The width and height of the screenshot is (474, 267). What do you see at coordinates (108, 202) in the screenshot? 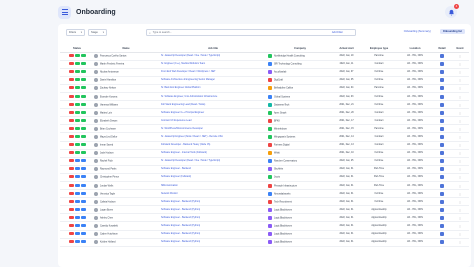
I see `employee-name: Calista Hudson` at bounding box center [108, 202].